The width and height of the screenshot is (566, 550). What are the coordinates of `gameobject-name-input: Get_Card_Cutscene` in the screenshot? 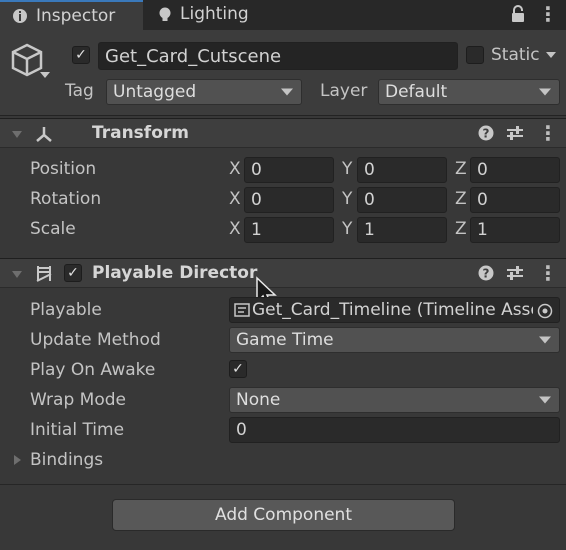 It's located at (278, 56).